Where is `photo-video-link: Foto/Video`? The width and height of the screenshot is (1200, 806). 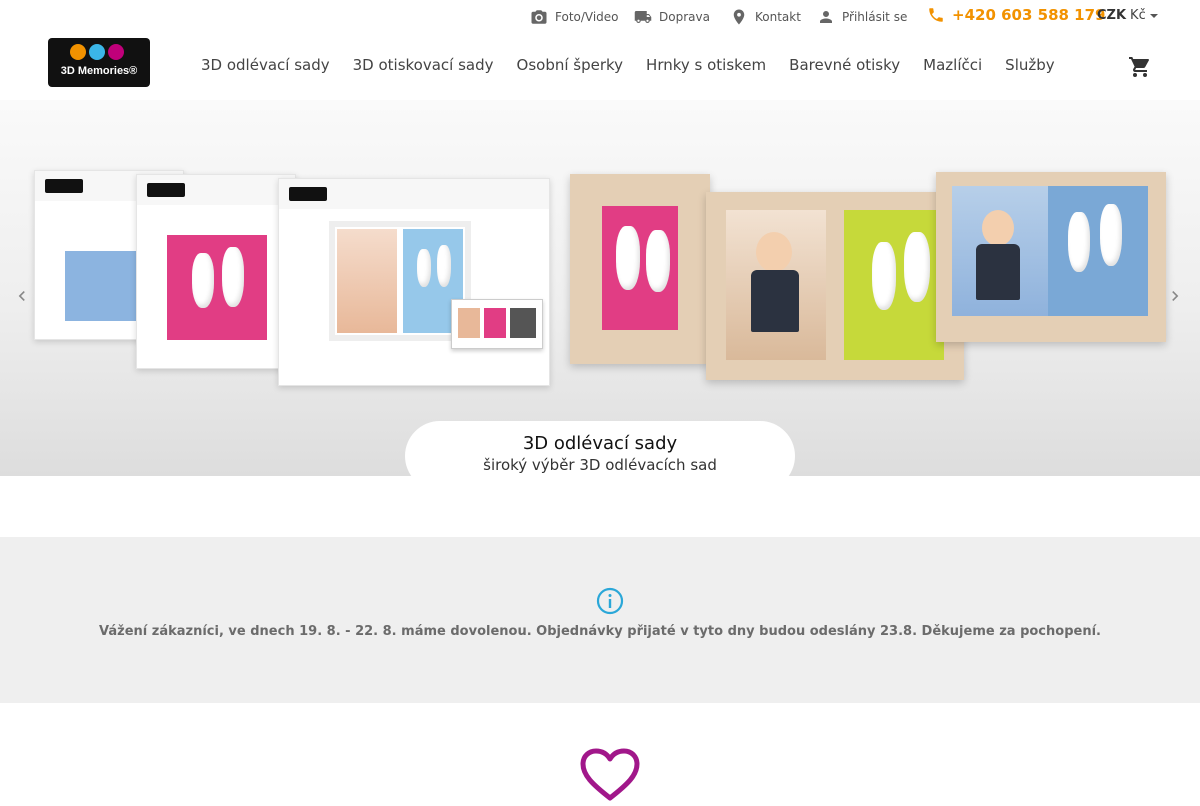
photo-video-link: Foto/Video is located at coordinates (574, 17).